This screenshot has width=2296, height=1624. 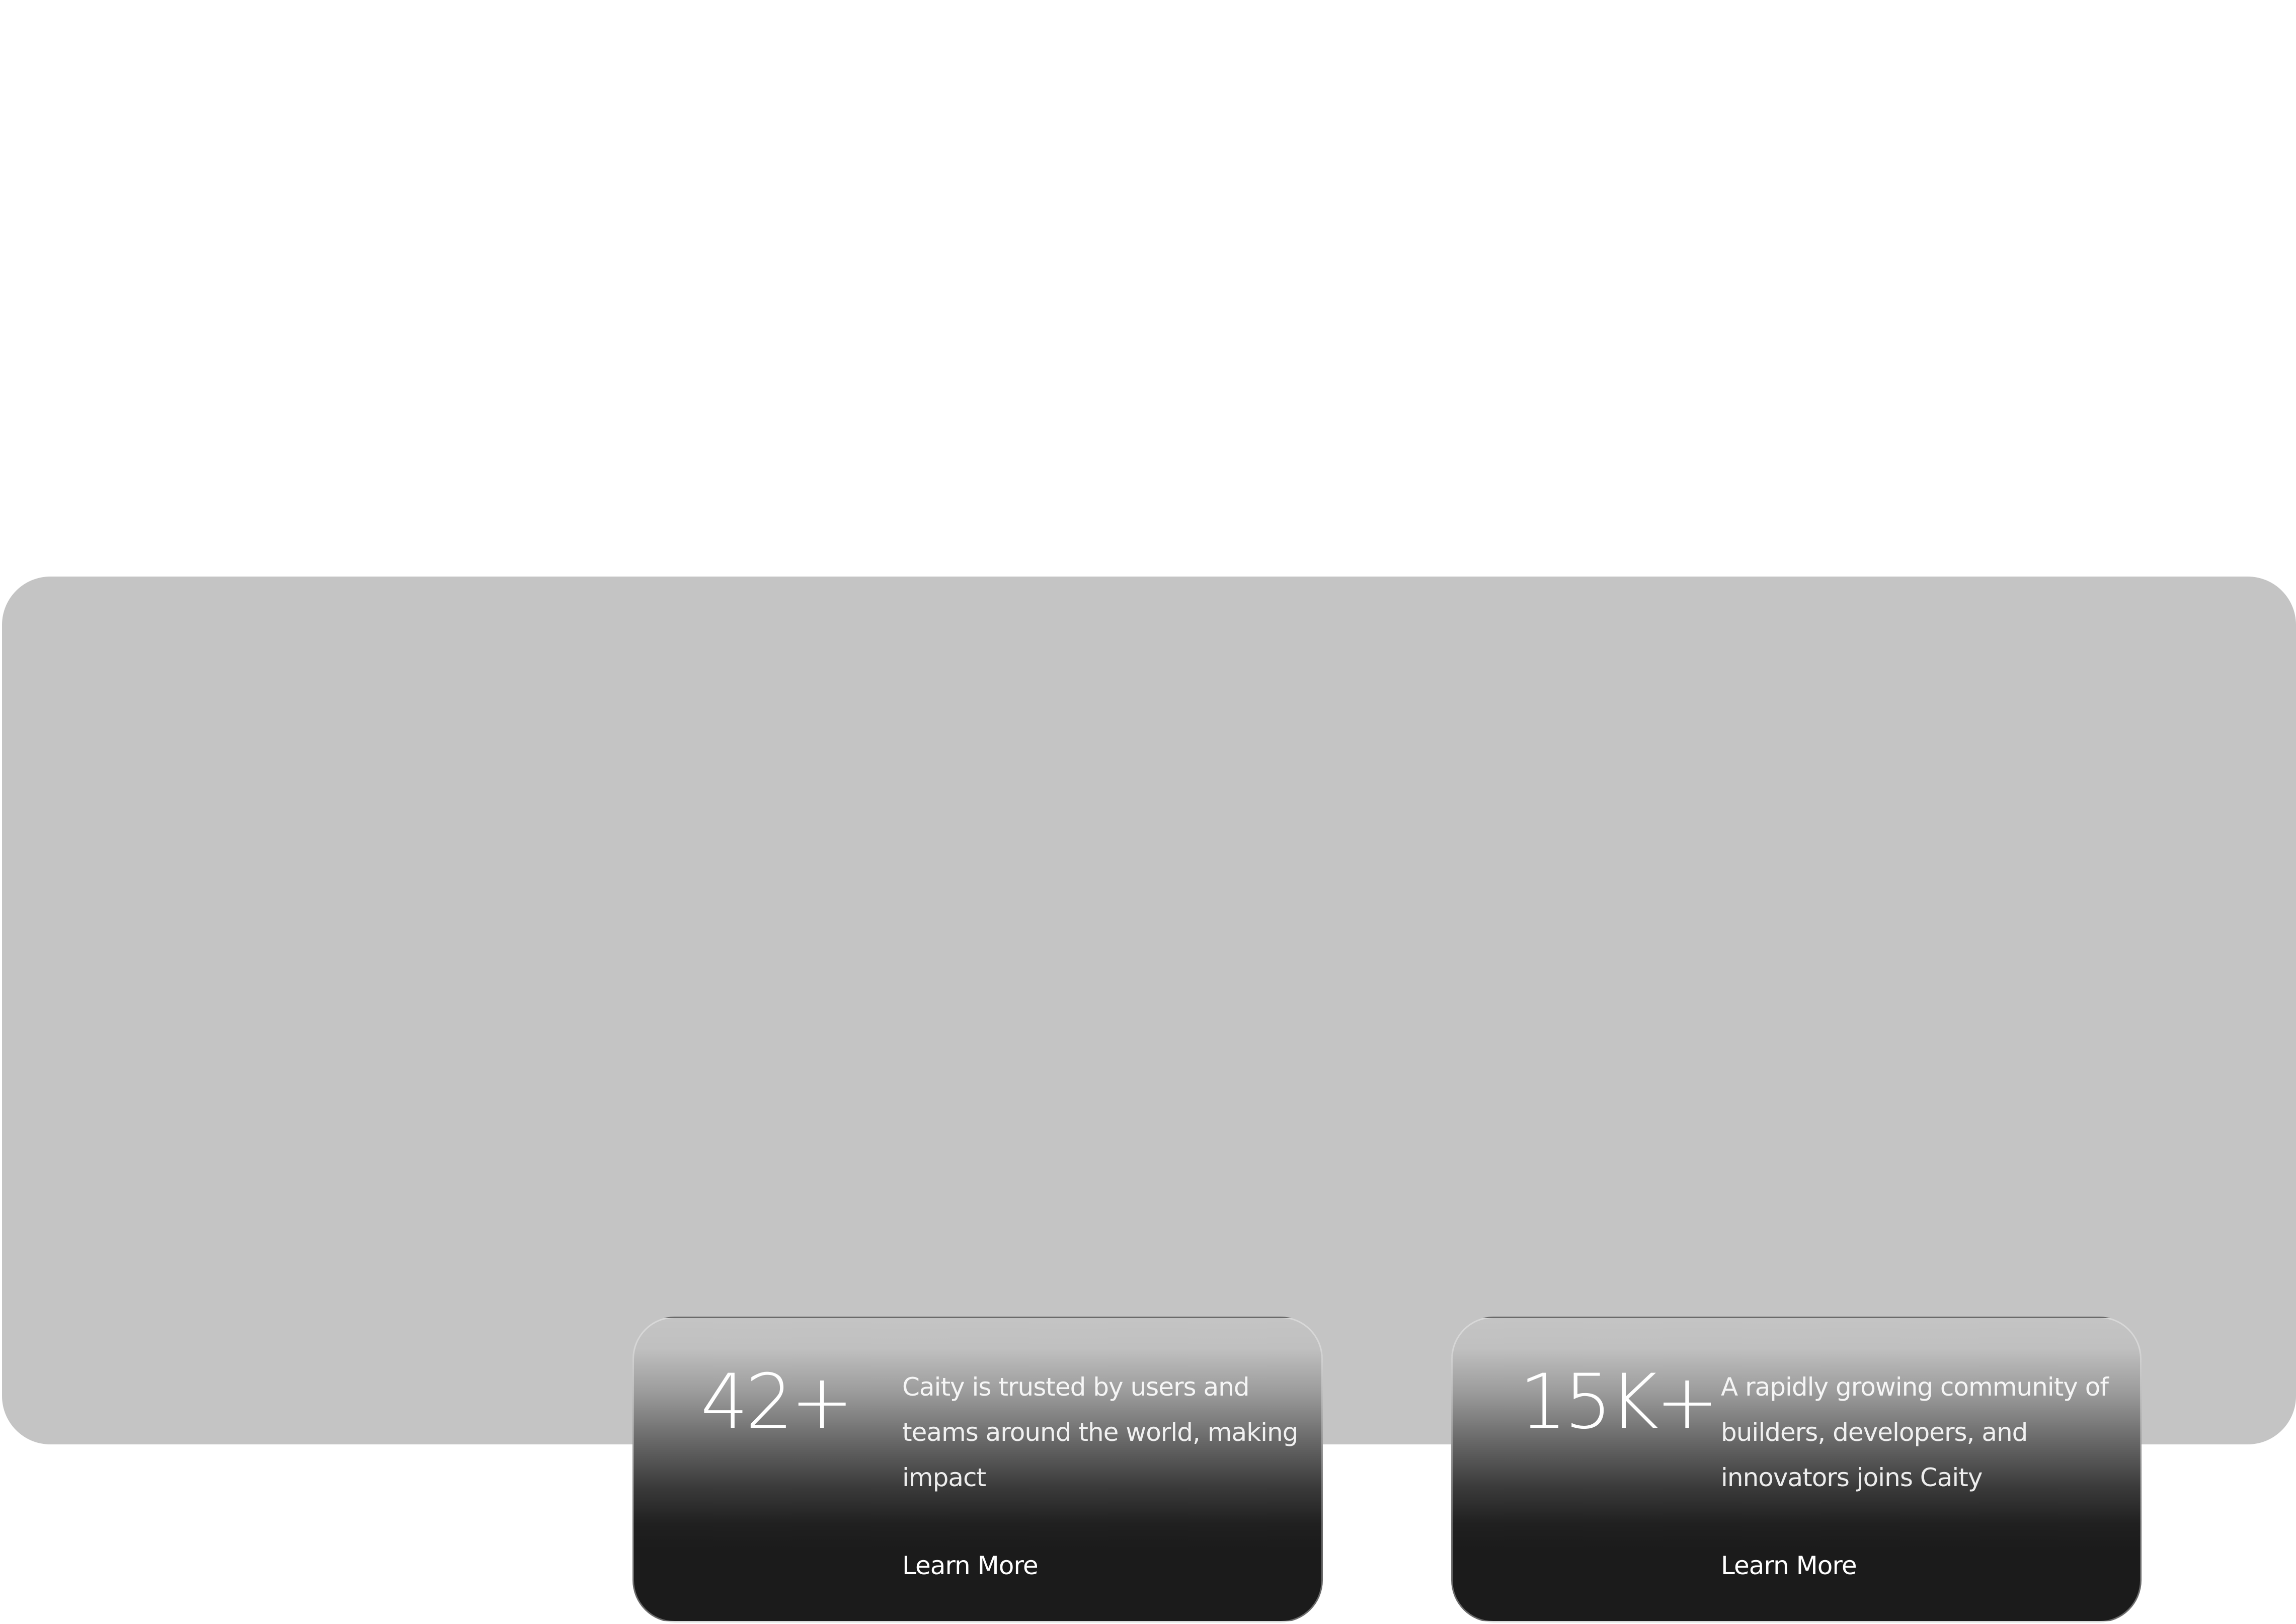 I want to click on play-icon, so click(x=214, y=1606).